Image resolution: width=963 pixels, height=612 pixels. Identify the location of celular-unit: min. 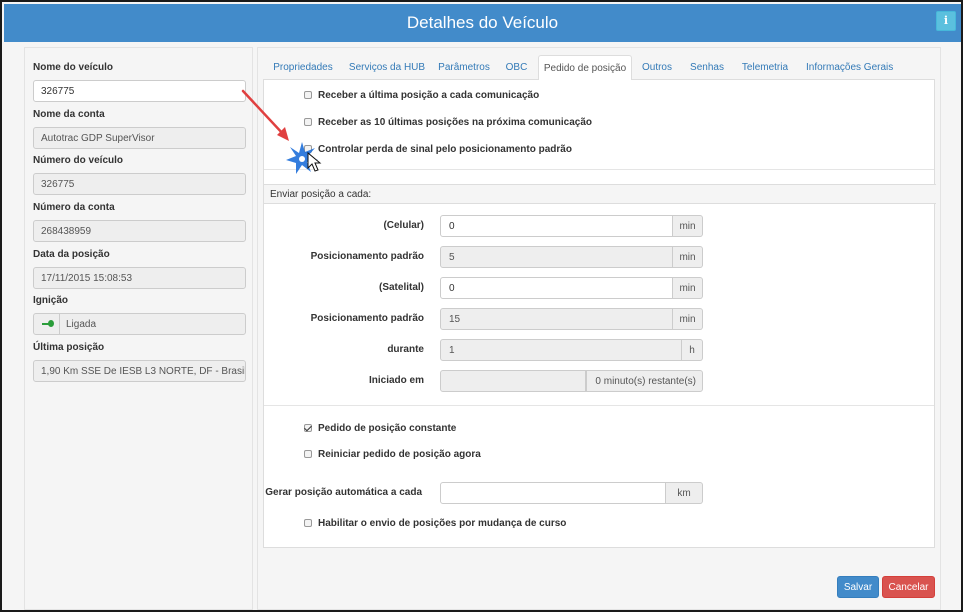
(688, 226).